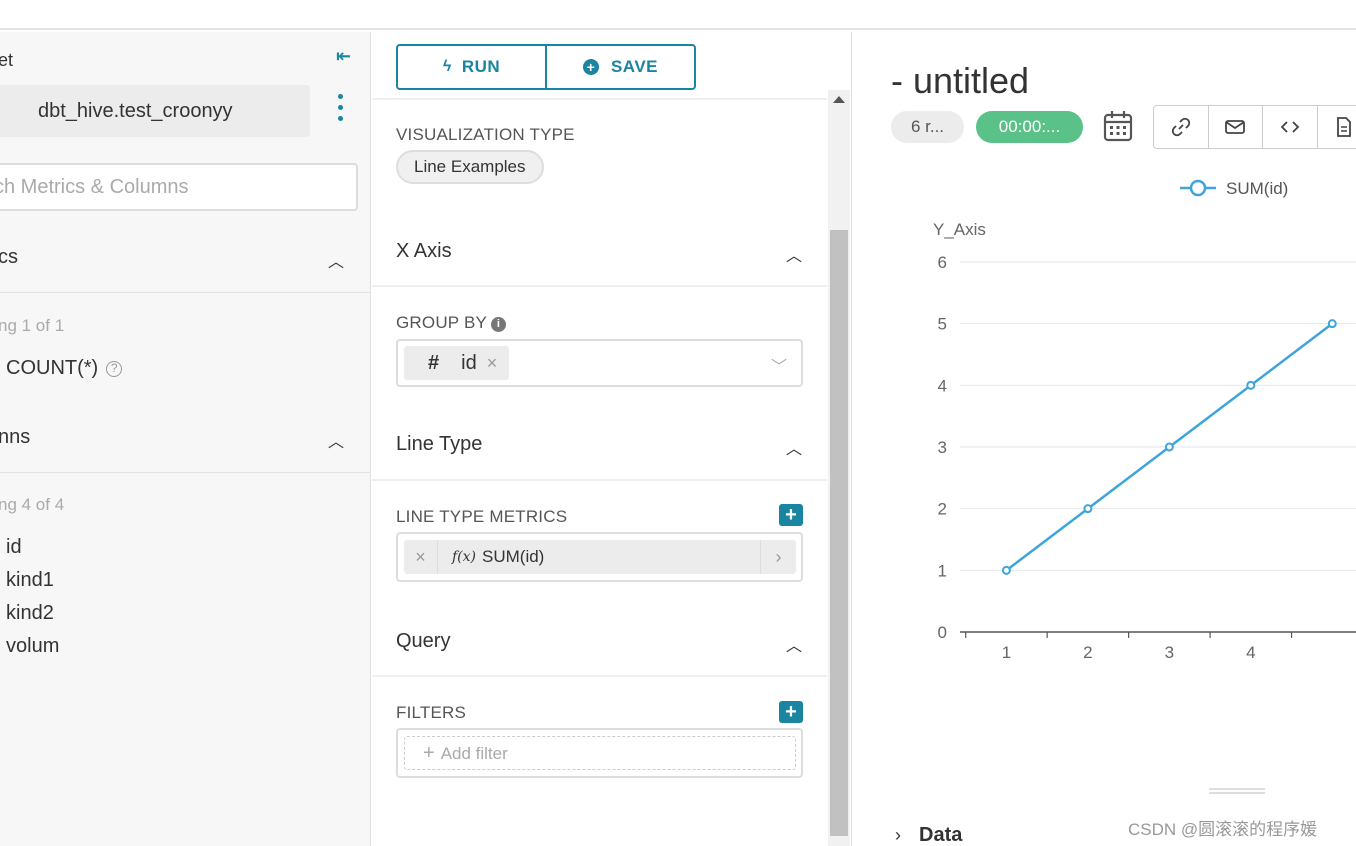  I want to click on y-tick-label: 4, so click(942, 385).